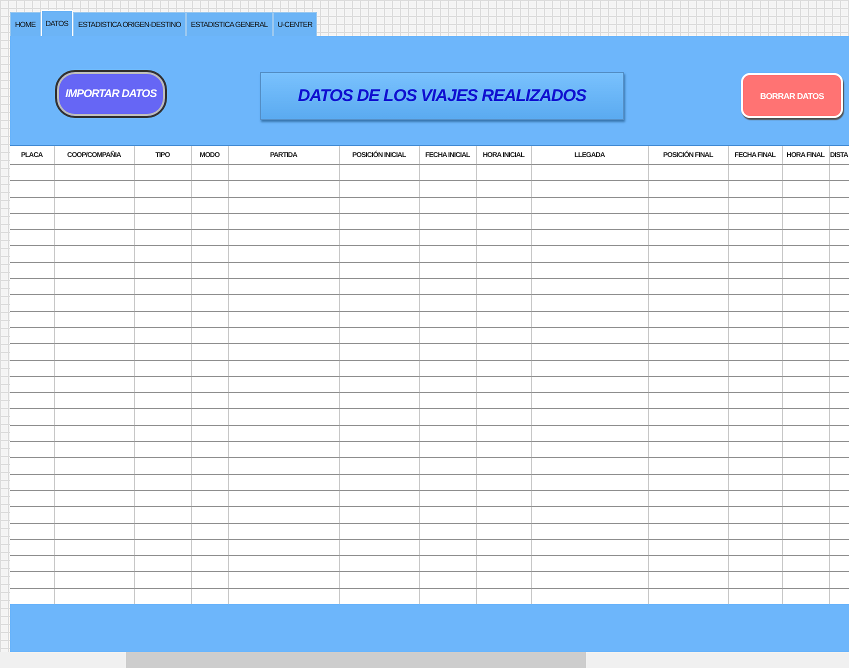  What do you see at coordinates (442, 96) in the screenshot?
I see `title-banner: DATOS DE LOS VIAJES REALIZADOS` at bounding box center [442, 96].